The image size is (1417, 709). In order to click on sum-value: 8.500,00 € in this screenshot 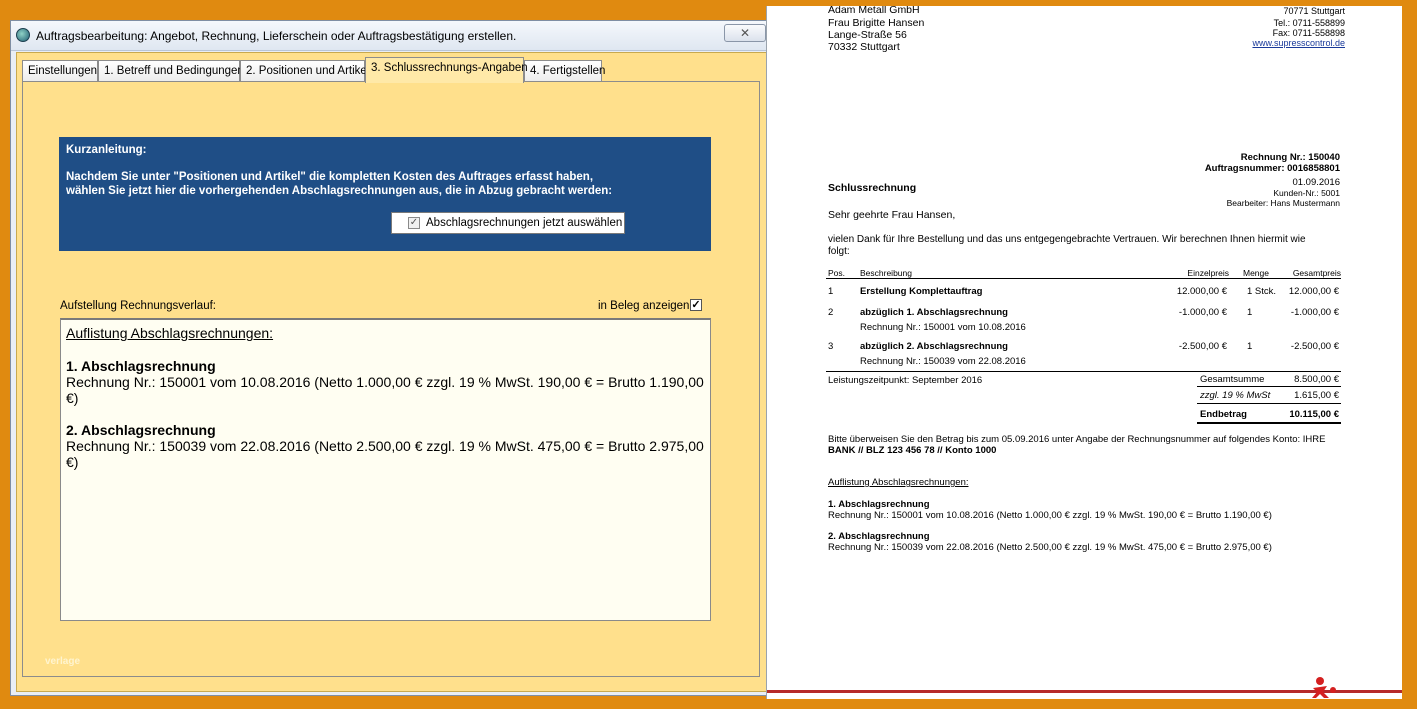, I will do `click(1316, 379)`.